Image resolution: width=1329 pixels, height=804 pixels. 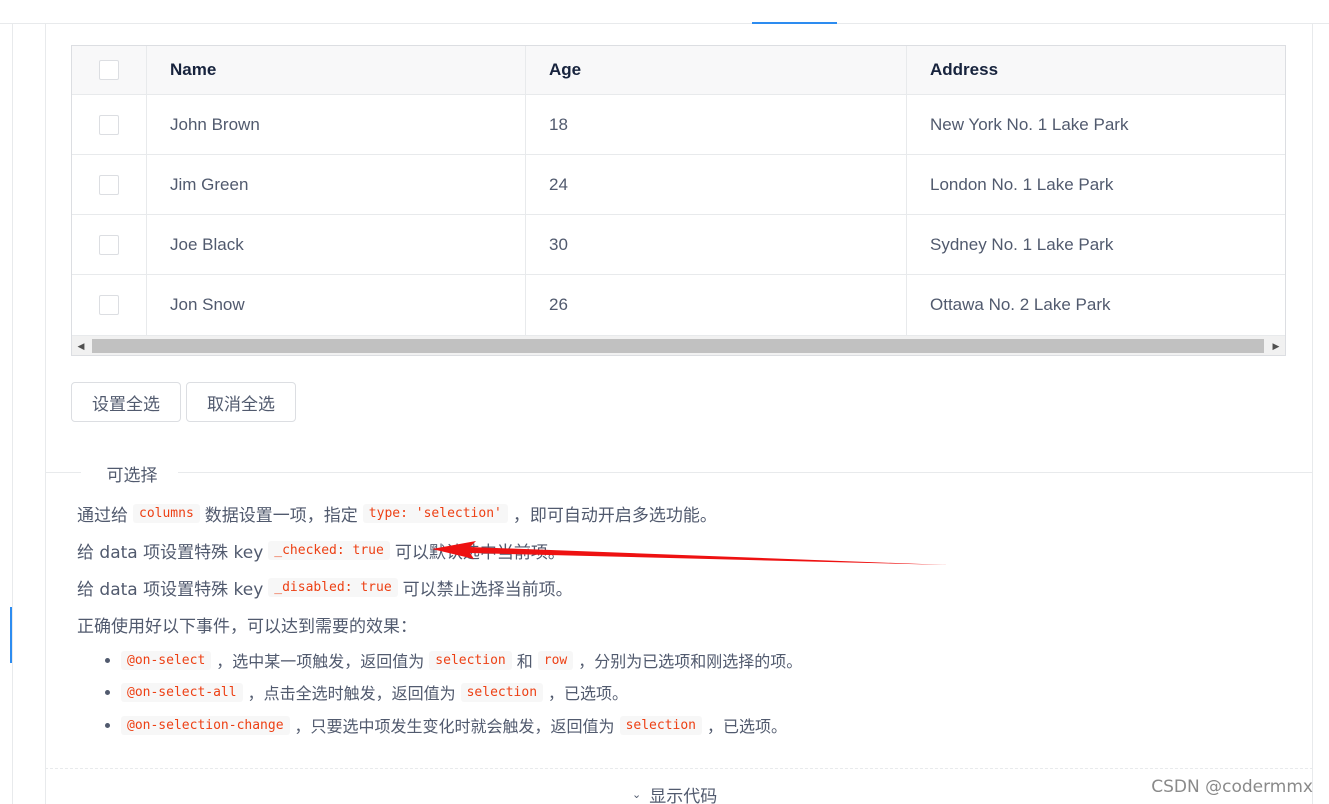 I want to click on scrollbar-thumb, so click(x=678, y=346).